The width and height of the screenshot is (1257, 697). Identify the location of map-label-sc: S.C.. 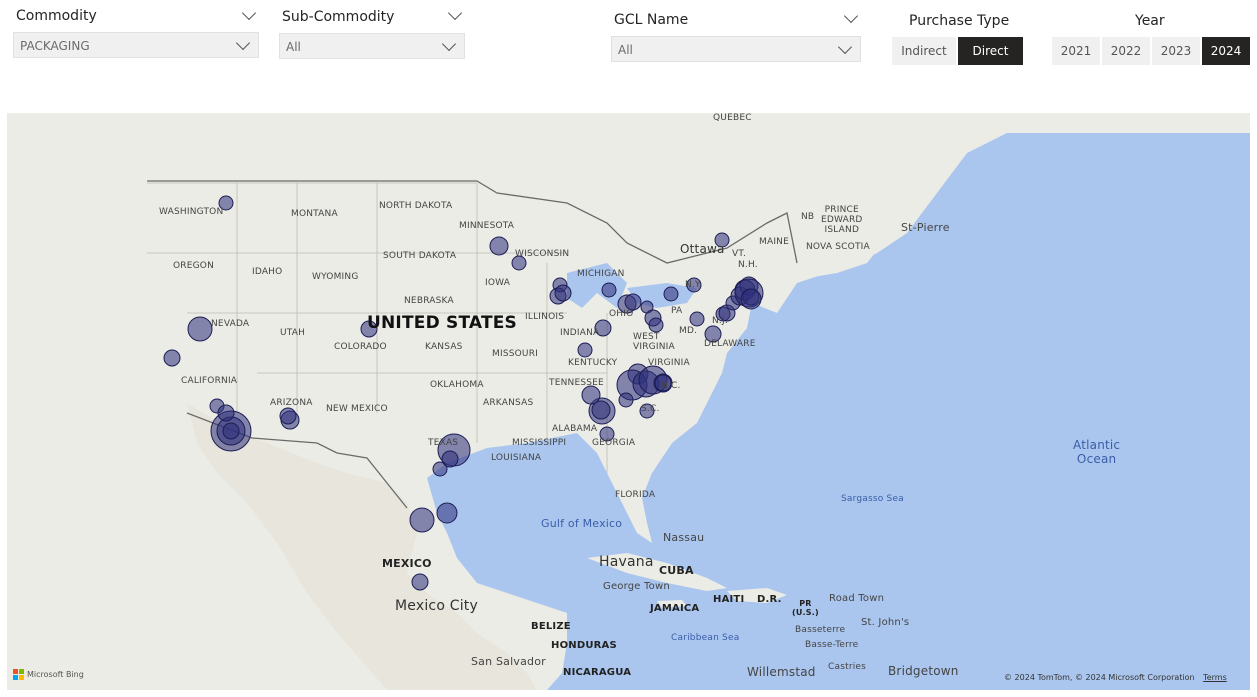
(650, 409).